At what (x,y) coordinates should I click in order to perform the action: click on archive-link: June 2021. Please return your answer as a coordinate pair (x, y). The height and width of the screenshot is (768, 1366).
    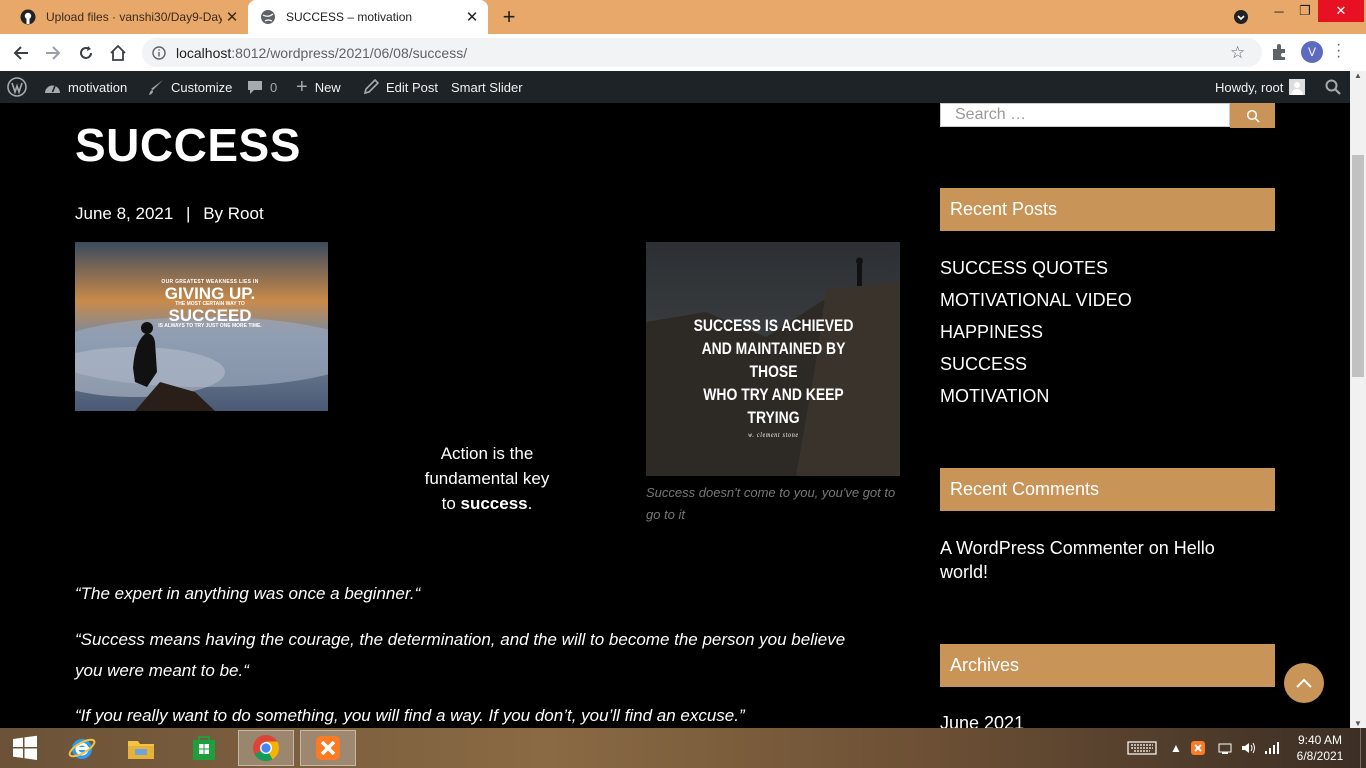
    Looking at the image, I should click on (982, 720).